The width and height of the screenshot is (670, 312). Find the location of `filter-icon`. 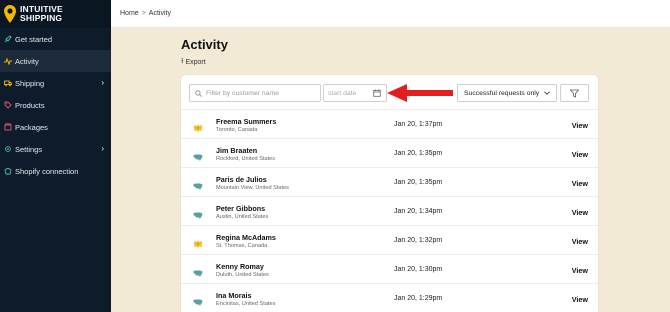

filter-icon is located at coordinates (574, 93).